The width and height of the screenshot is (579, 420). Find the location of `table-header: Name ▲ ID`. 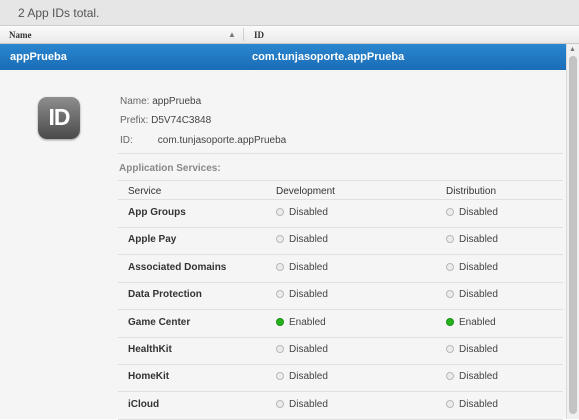

table-header: Name ▲ ID is located at coordinates (289, 35).